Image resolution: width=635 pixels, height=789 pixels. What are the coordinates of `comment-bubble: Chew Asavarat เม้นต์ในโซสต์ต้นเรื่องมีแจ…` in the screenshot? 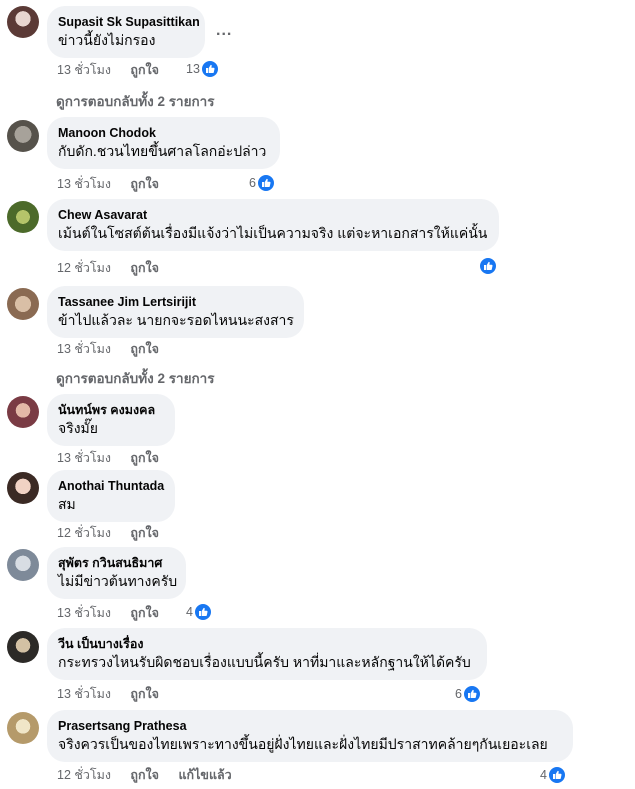 It's located at (273, 225).